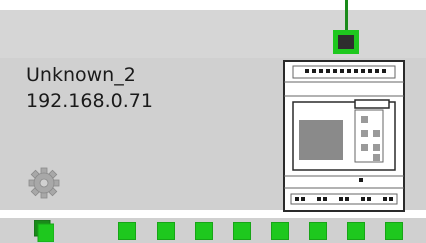 The image size is (426, 243). What do you see at coordinates (81, 75) in the screenshot?
I see `device-name: Unknown_2` at bounding box center [81, 75].